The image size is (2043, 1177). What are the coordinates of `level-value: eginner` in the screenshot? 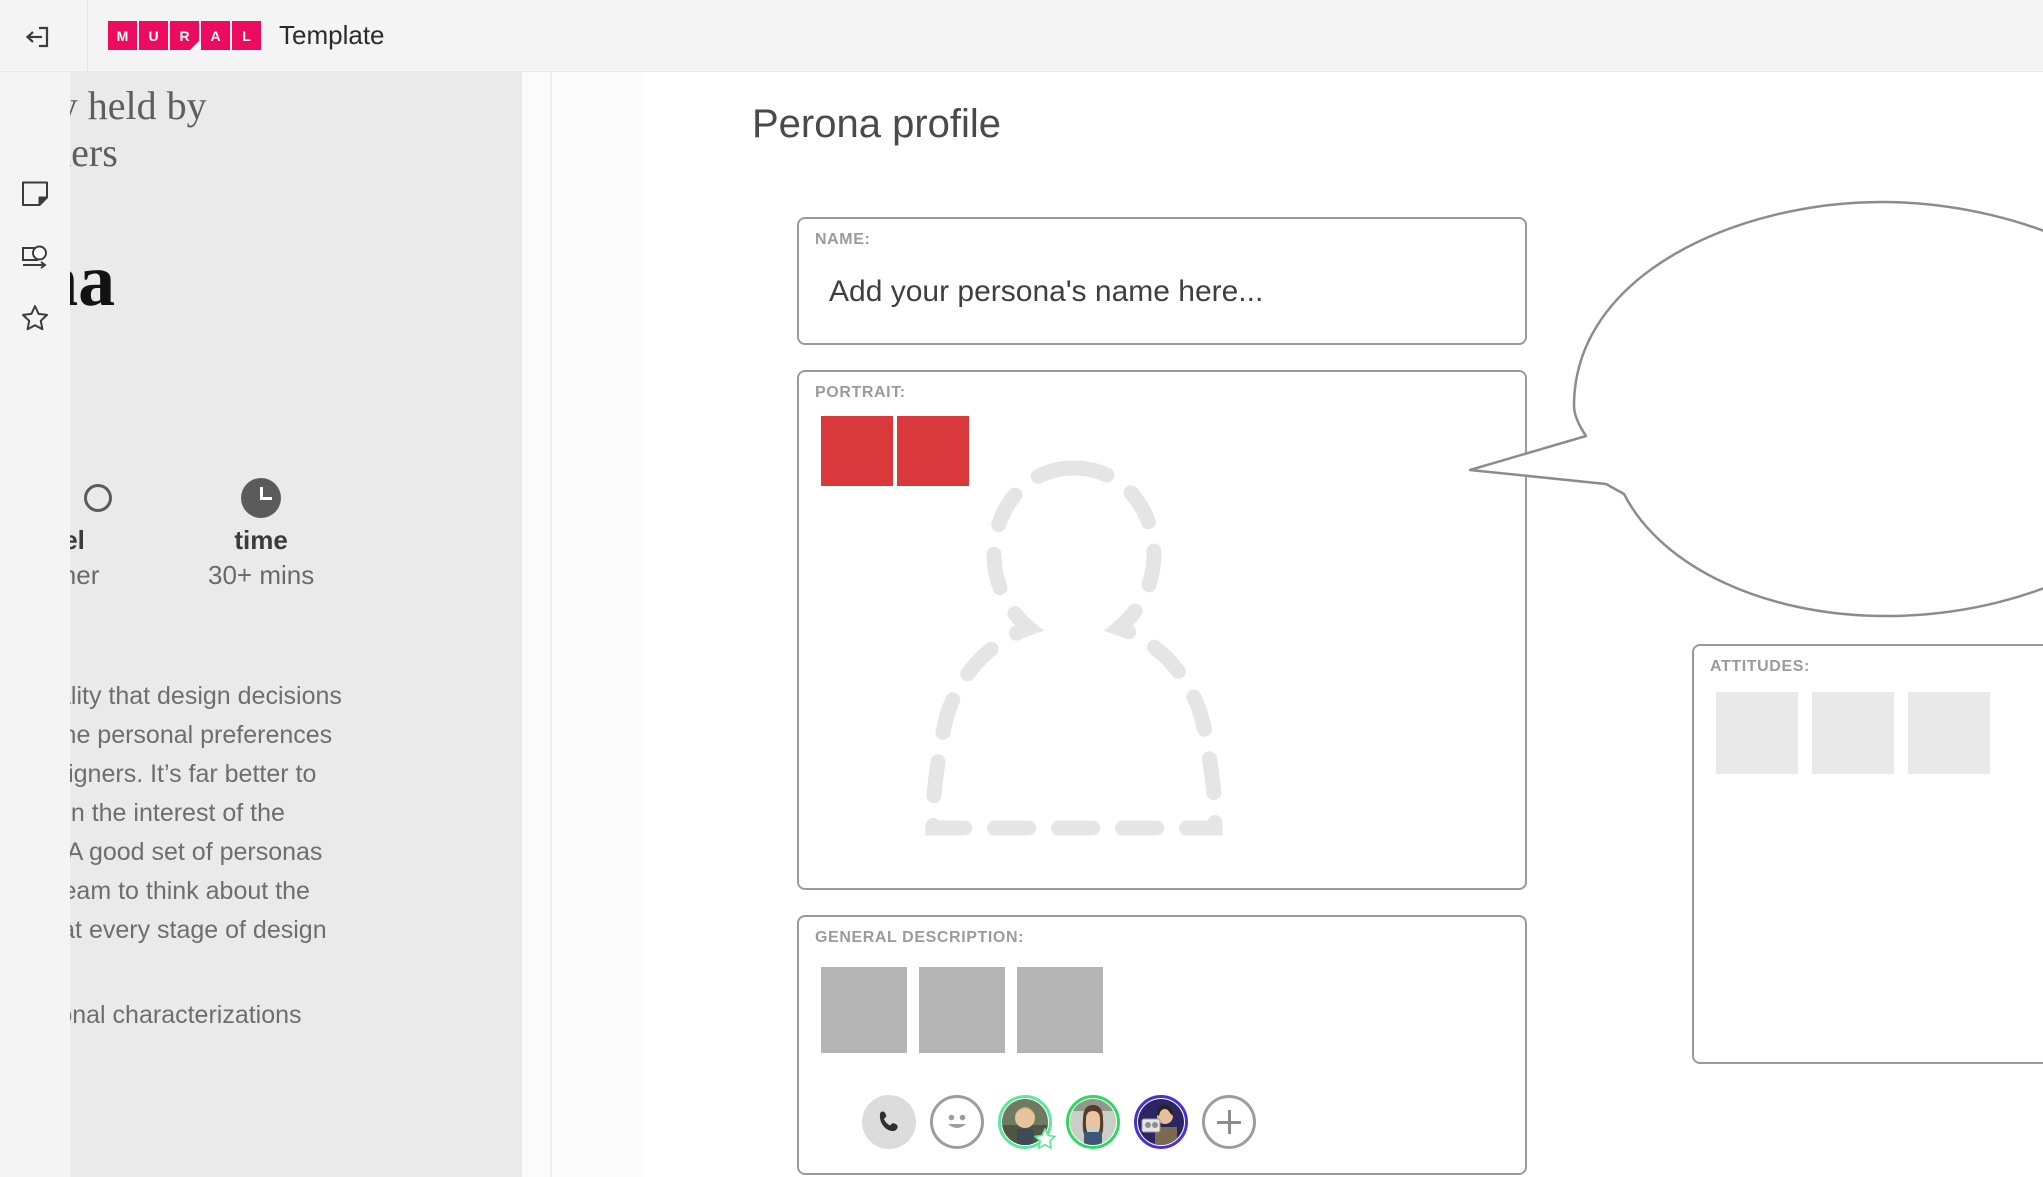 It's located at (85, 574).